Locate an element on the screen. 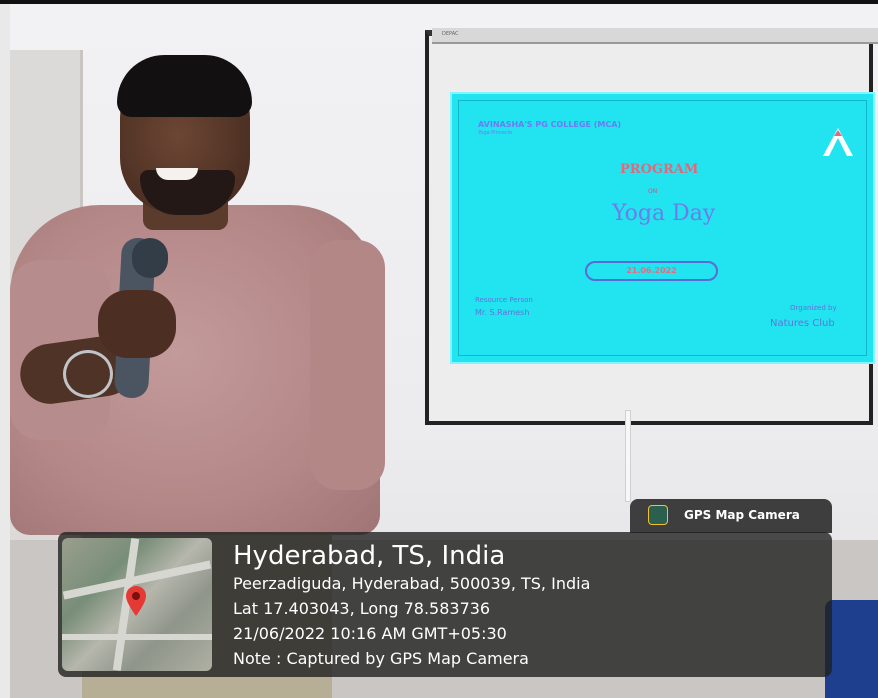 The image size is (878, 698). slide-college-name: AVINASHA'S PG COLLEGE (MCA) is located at coordinates (550, 124).